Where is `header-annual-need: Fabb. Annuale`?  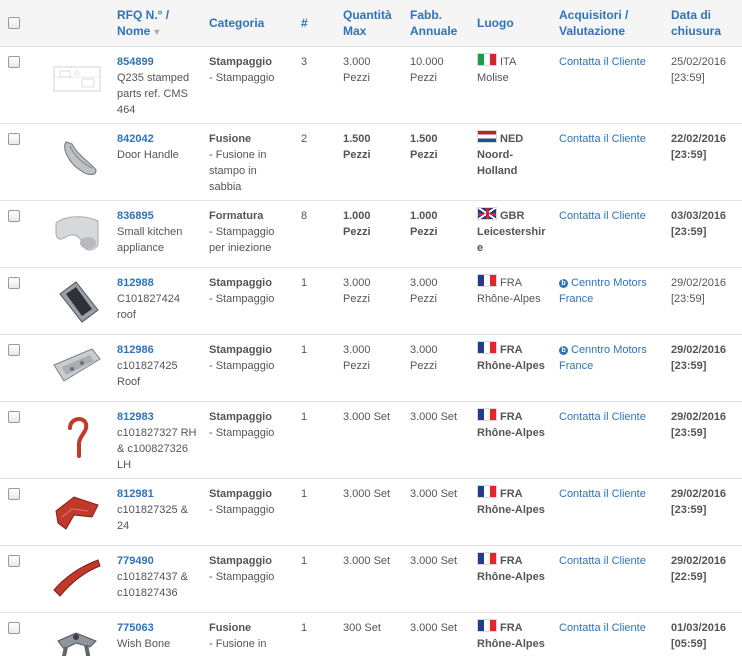
header-annual-need: Fabb. Annuale is located at coordinates (433, 23).